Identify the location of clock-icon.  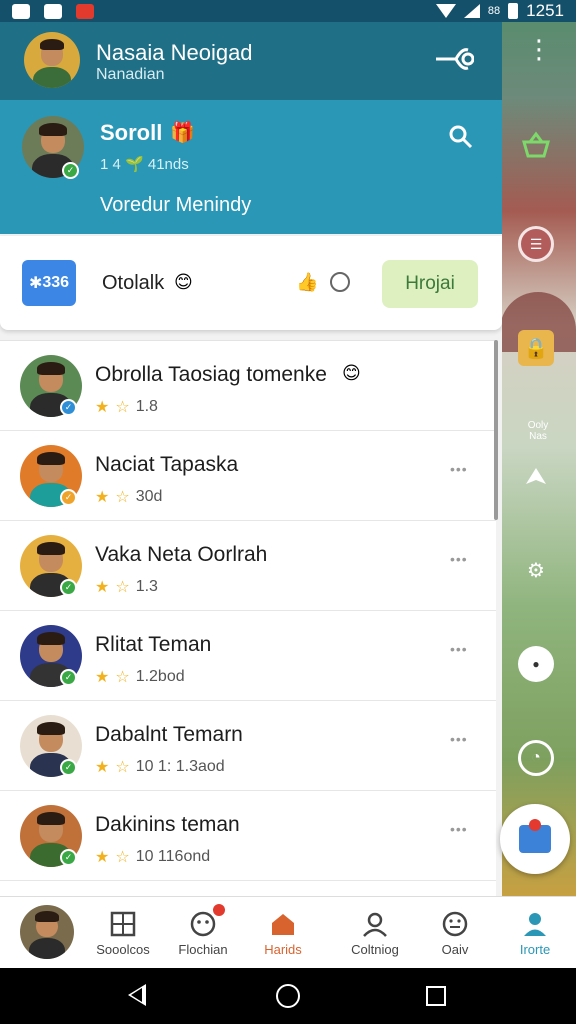
(340, 282).